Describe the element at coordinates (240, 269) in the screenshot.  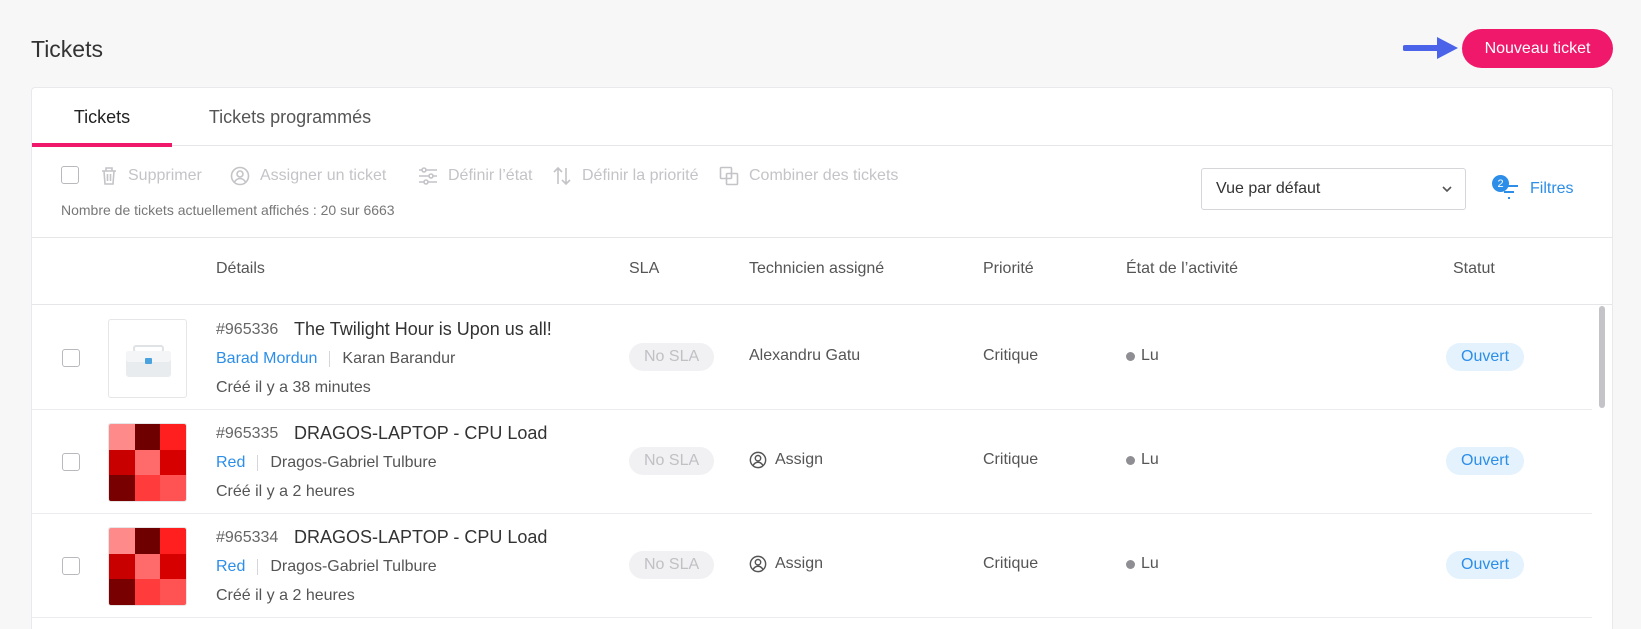
I see `column-header-details: Détails` at that location.